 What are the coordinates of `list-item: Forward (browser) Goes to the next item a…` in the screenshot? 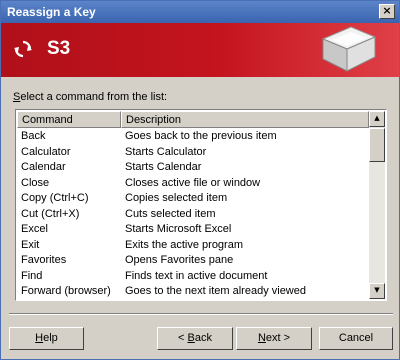 It's located at (193, 292).